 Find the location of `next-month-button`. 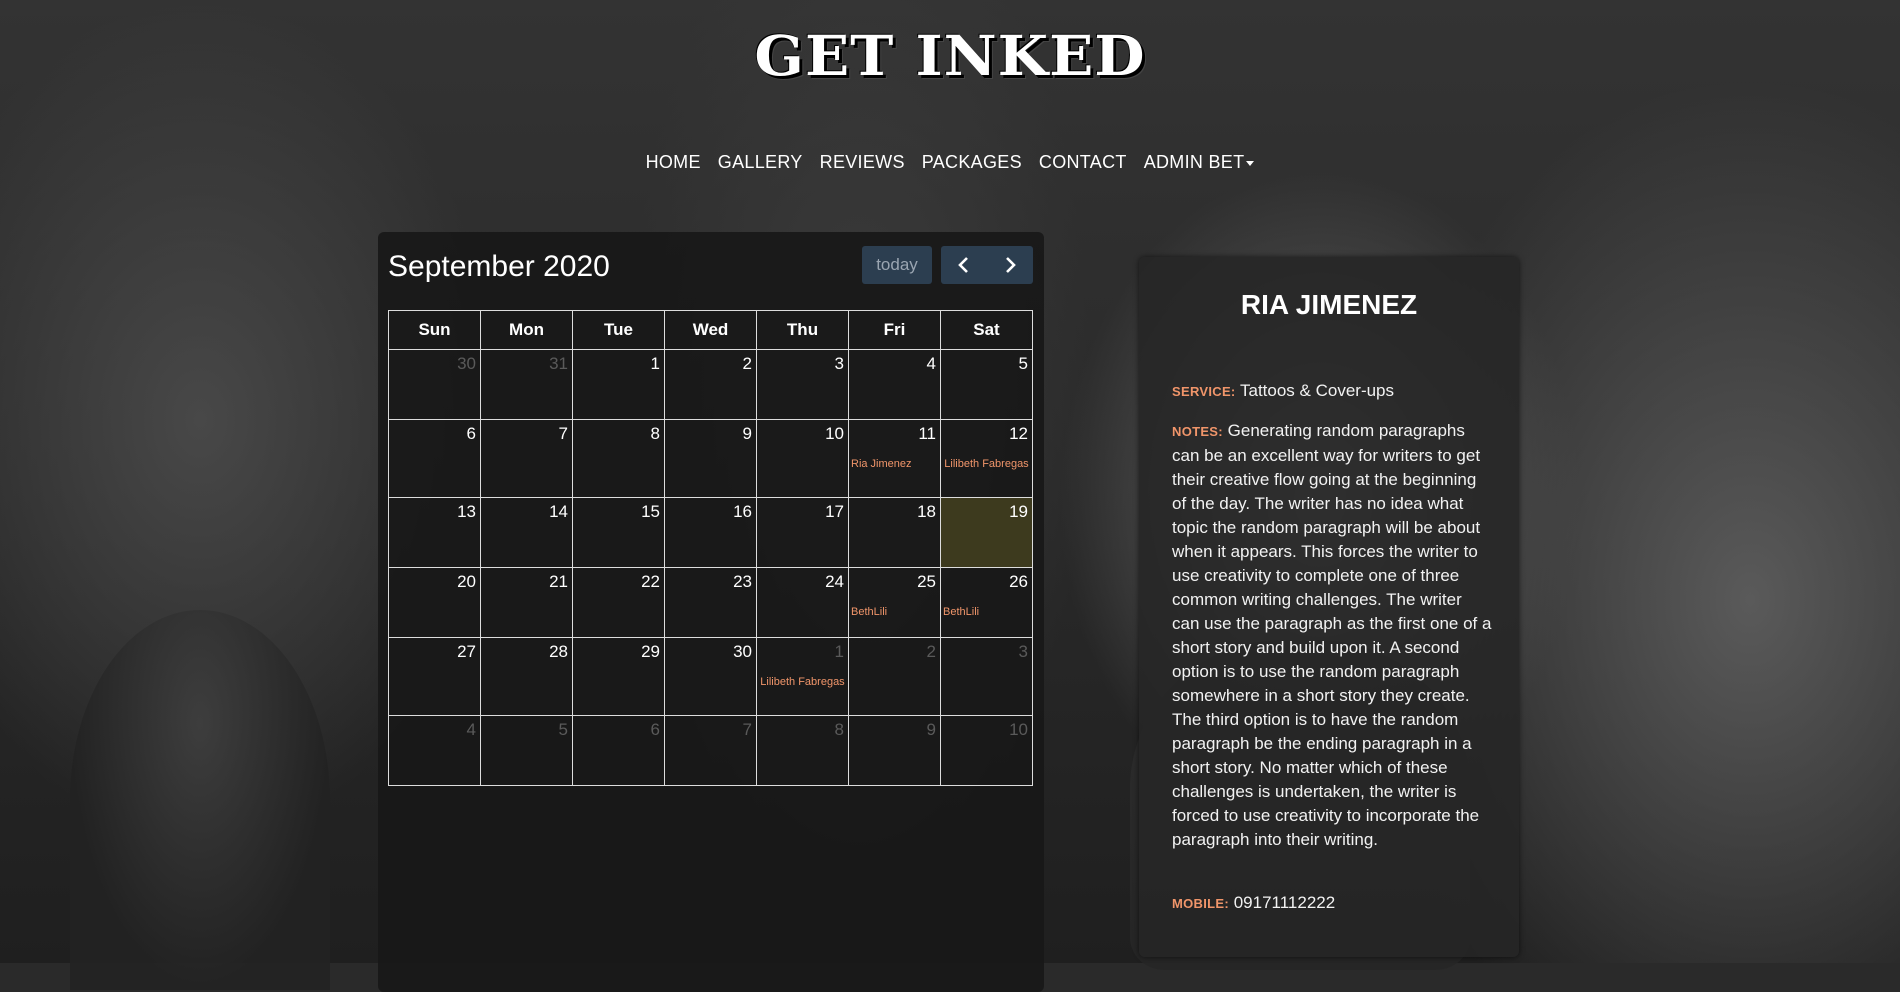

next-month-button is located at coordinates (1010, 265).